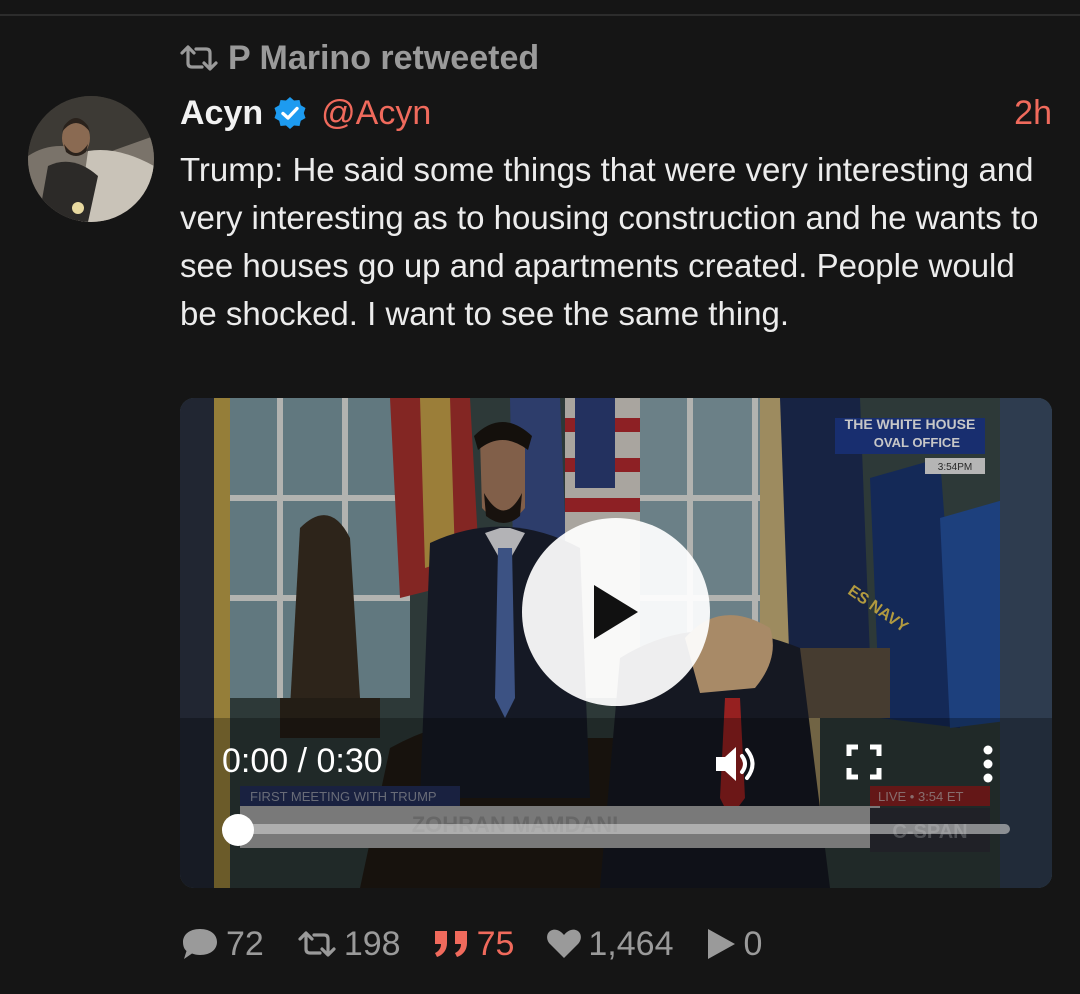  What do you see at coordinates (222, 944) in the screenshot?
I see `reply-button: 72` at bounding box center [222, 944].